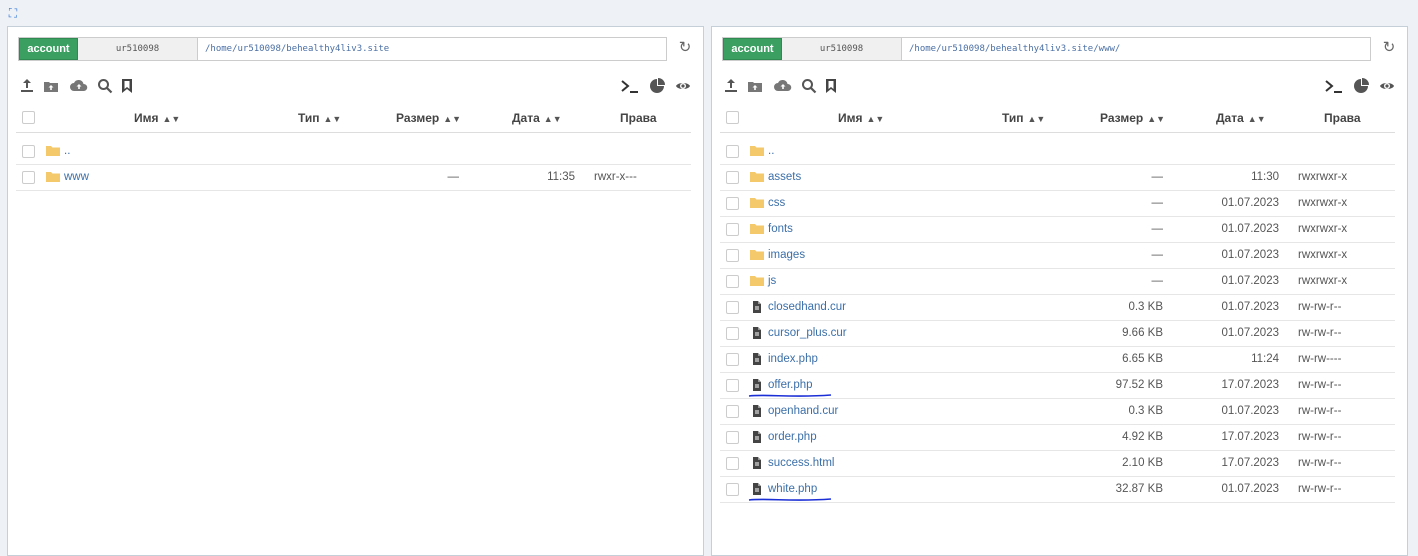 The height and width of the screenshot is (556, 1418). I want to click on file-row: index.php 6.65 KB 11:24 rw-rw----, so click(1057, 360).